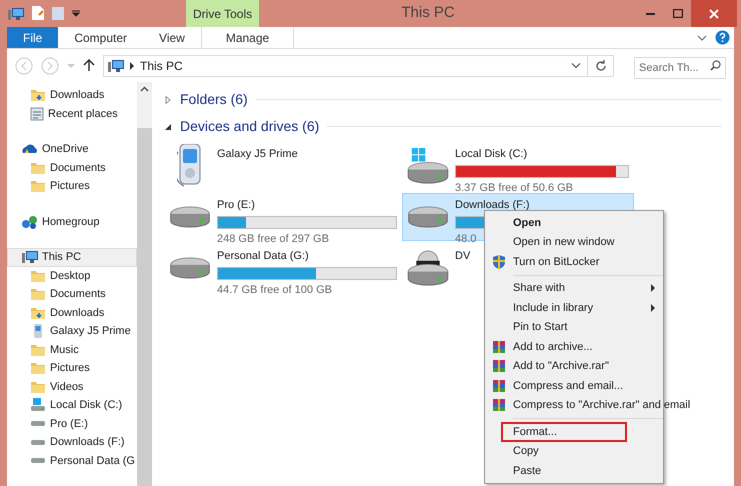  Describe the element at coordinates (223, 13) in the screenshot. I see `drive-tools-label: Drive Tools` at that location.